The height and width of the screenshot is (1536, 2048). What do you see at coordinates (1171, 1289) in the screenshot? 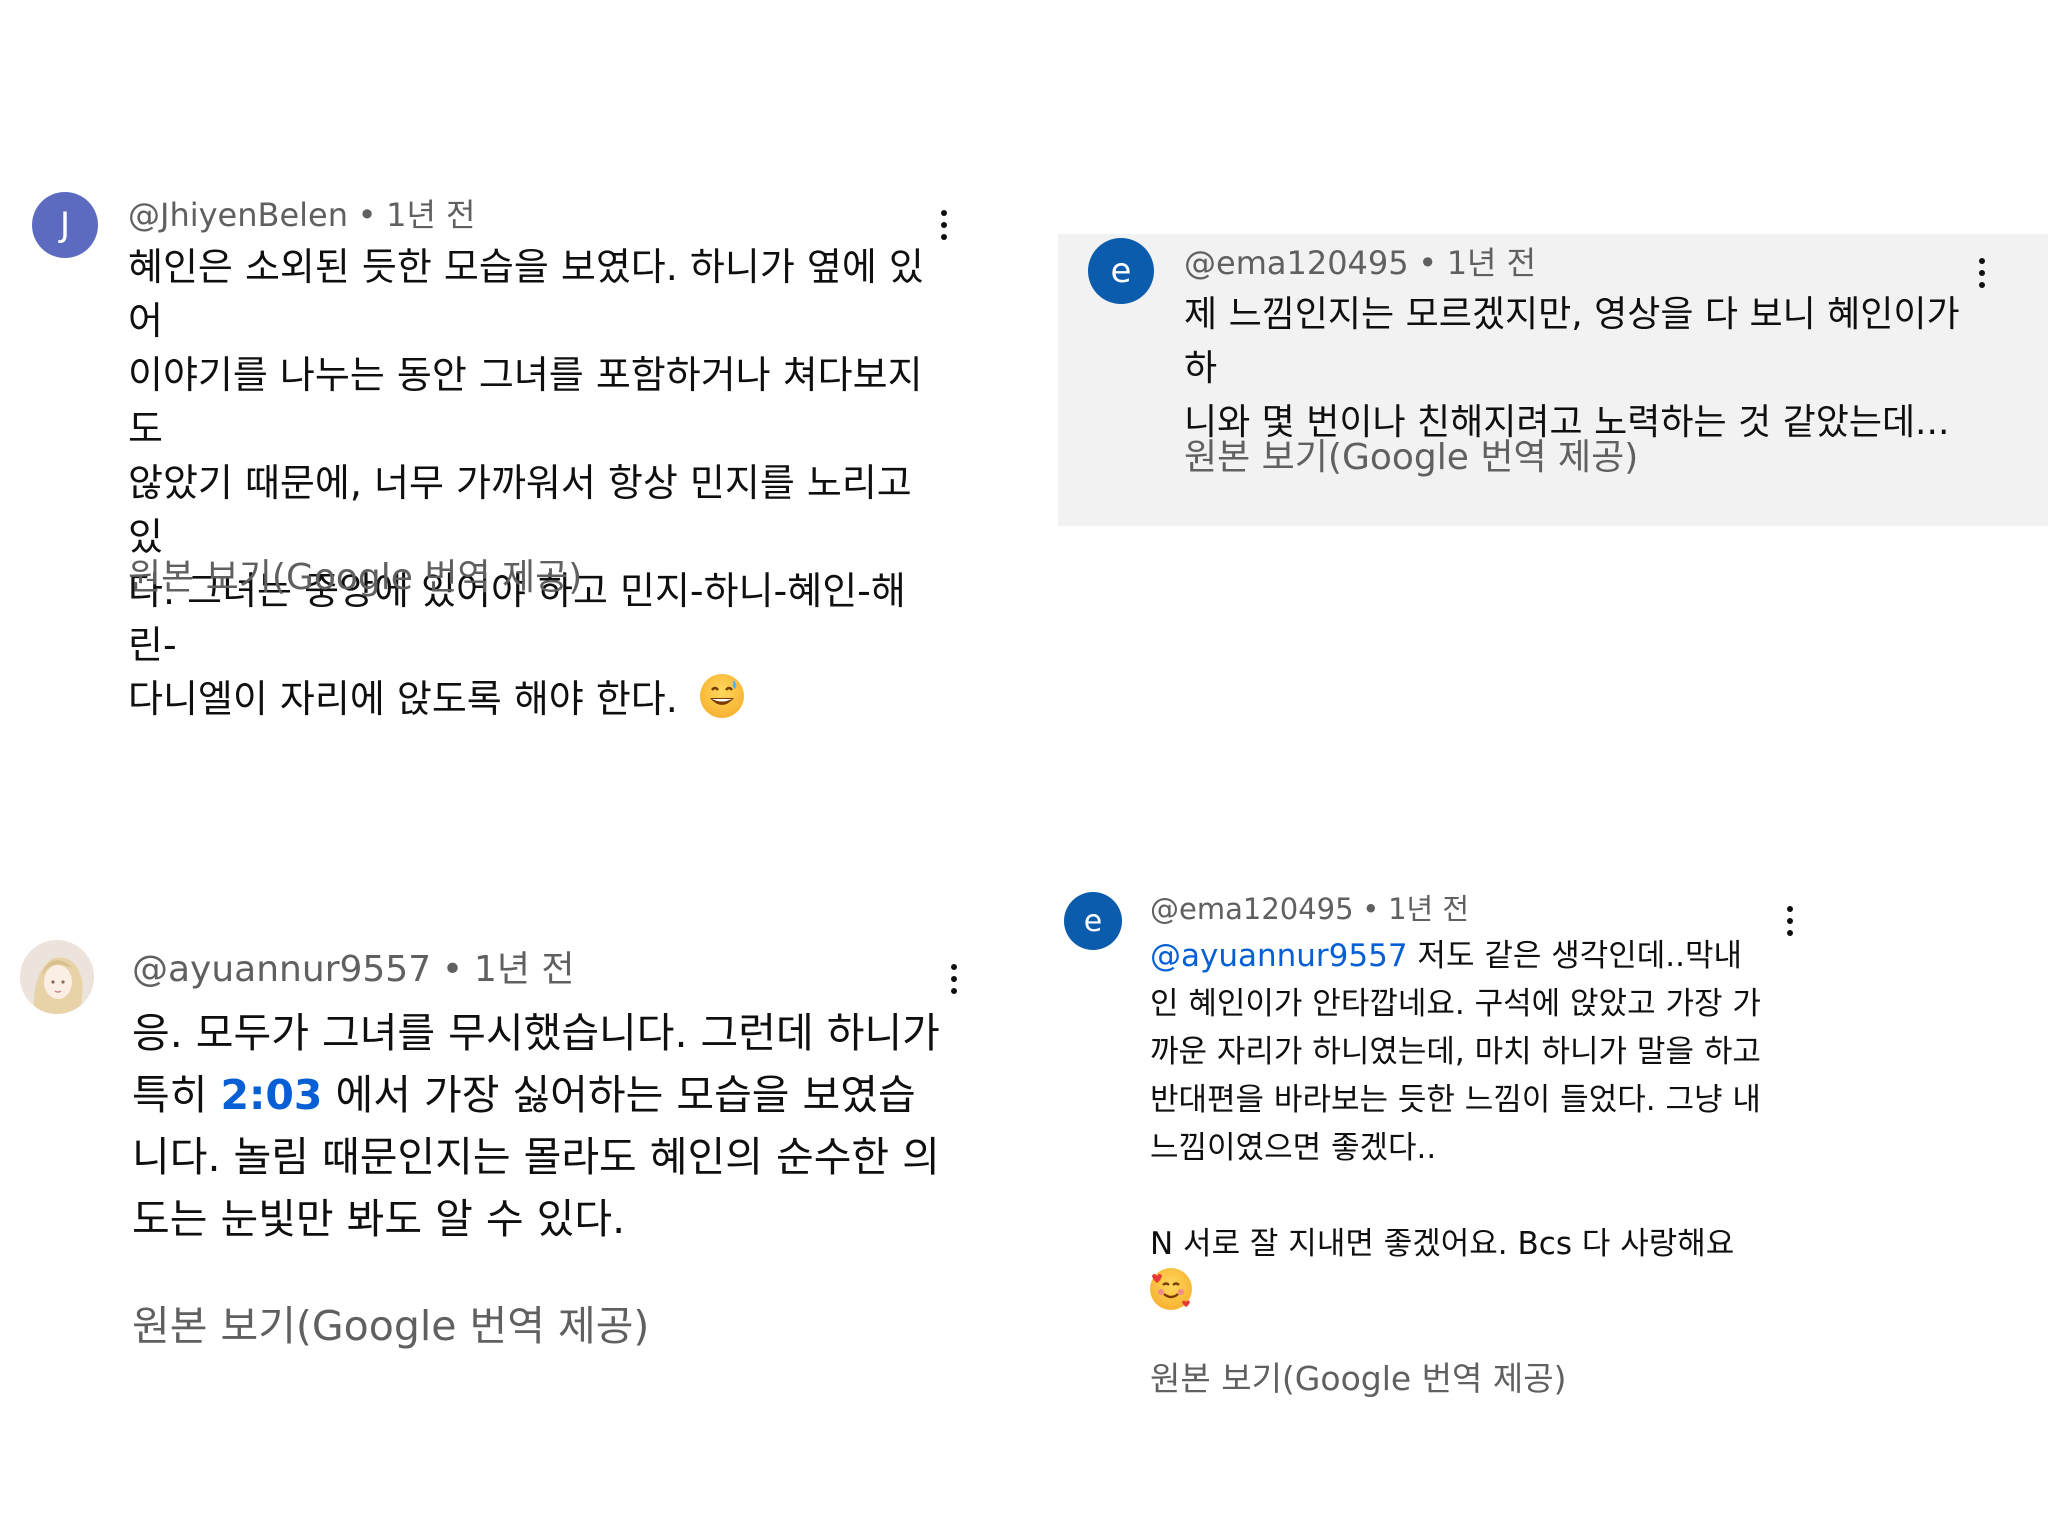
I see `smiling-hearts-emoji` at bounding box center [1171, 1289].